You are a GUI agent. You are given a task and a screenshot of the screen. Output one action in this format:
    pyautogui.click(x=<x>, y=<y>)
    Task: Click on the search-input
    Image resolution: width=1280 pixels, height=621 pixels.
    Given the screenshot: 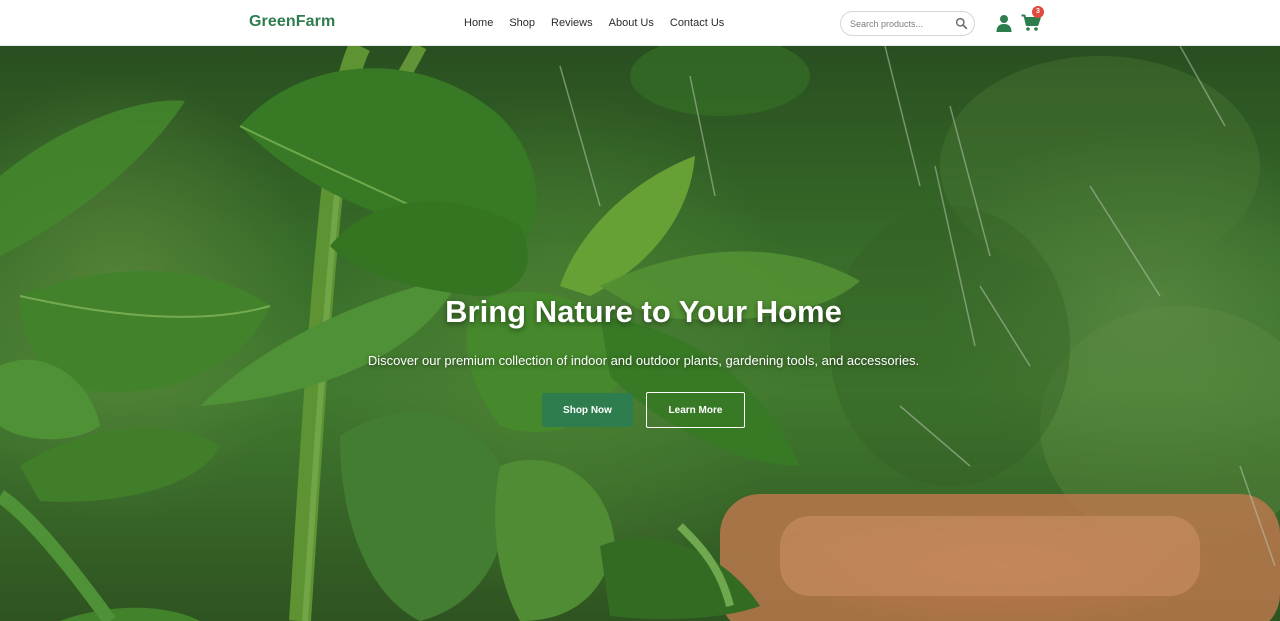 What is the action you would take?
    pyautogui.click(x=900, y=24)
    